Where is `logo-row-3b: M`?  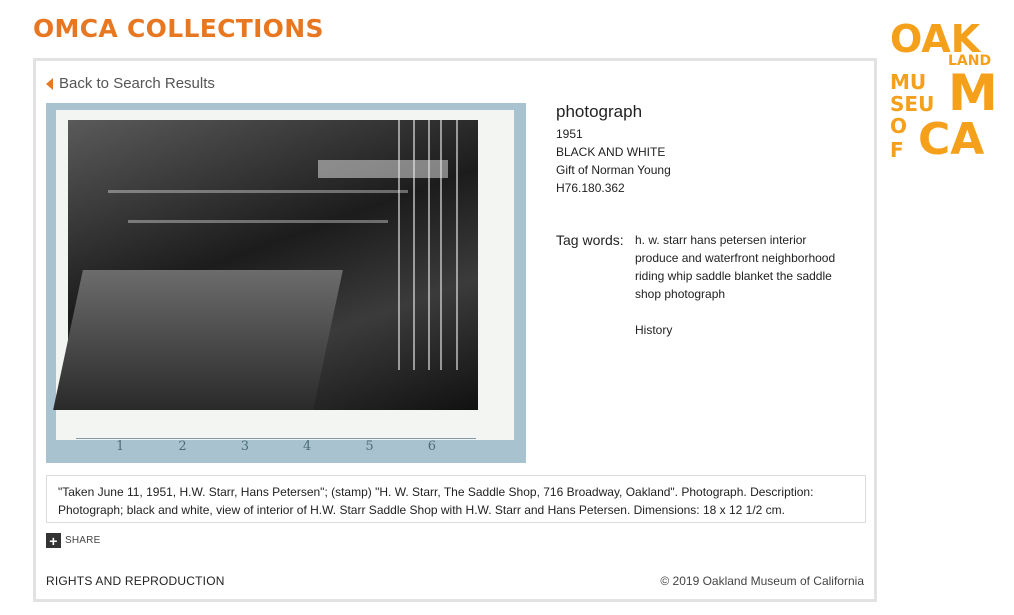 logo-row-3b: M is located at coordinates (973, 93).